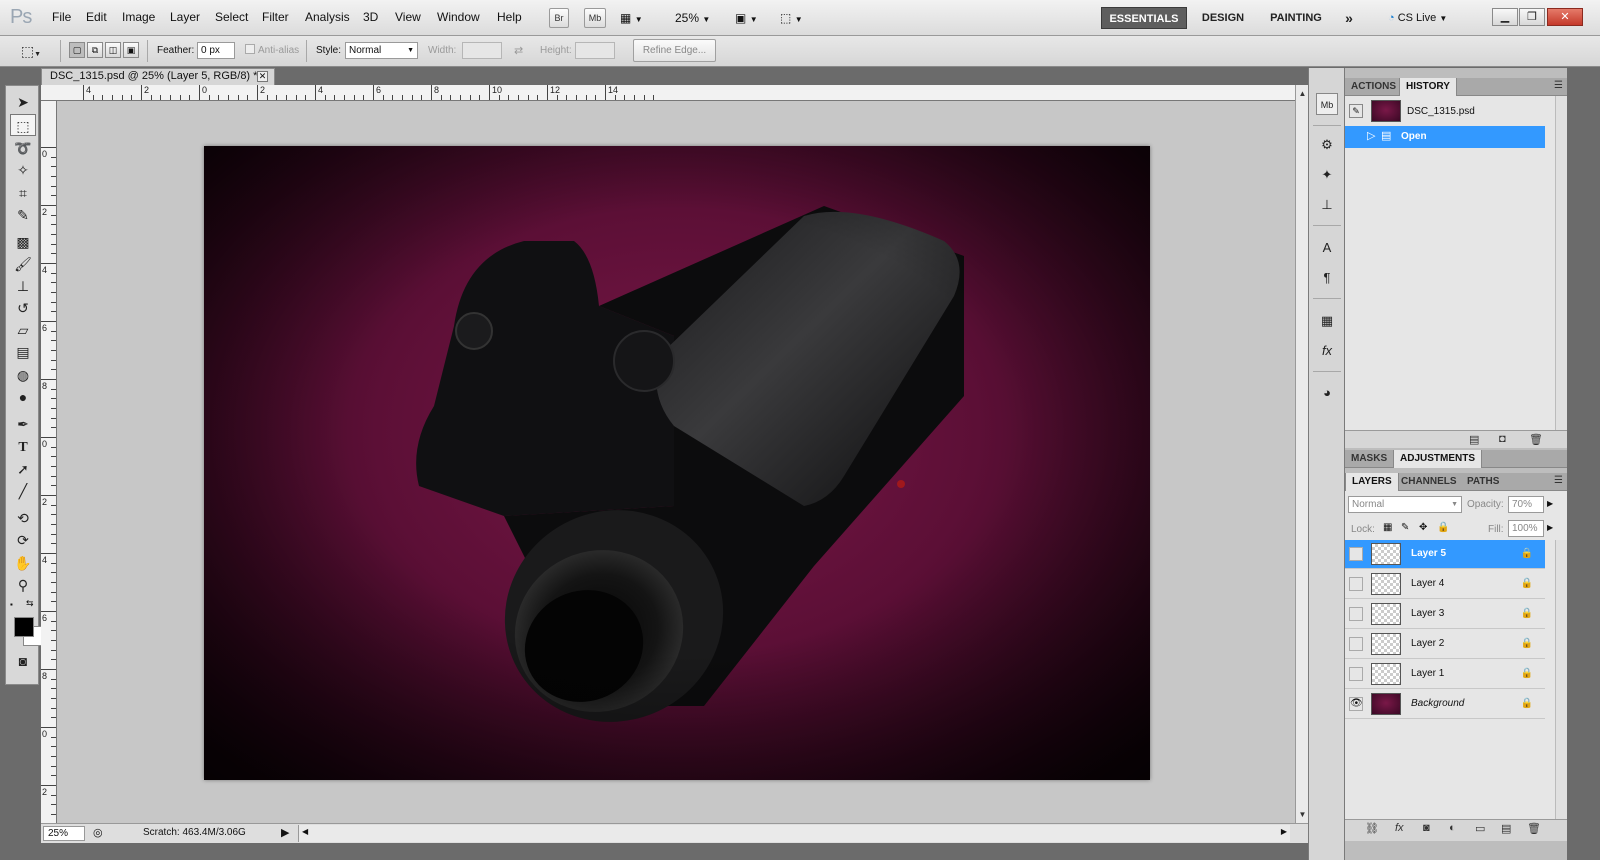 This screenshot has height=860, width=1600. Describe the element at coordinates (96, 17) in the screenshot. I see `menu-edit: Edit` at that location.